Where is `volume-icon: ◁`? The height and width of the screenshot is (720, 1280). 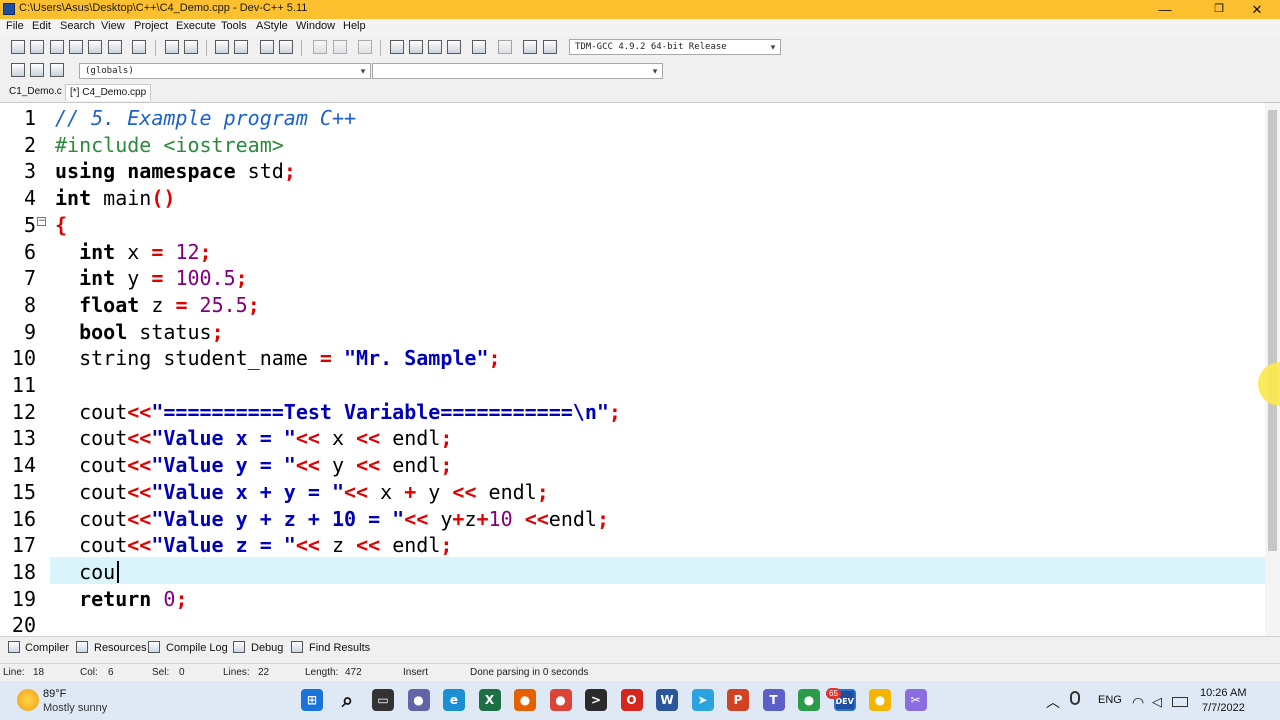 volume-icon: ◁ is located at coordinates (1157, 702).